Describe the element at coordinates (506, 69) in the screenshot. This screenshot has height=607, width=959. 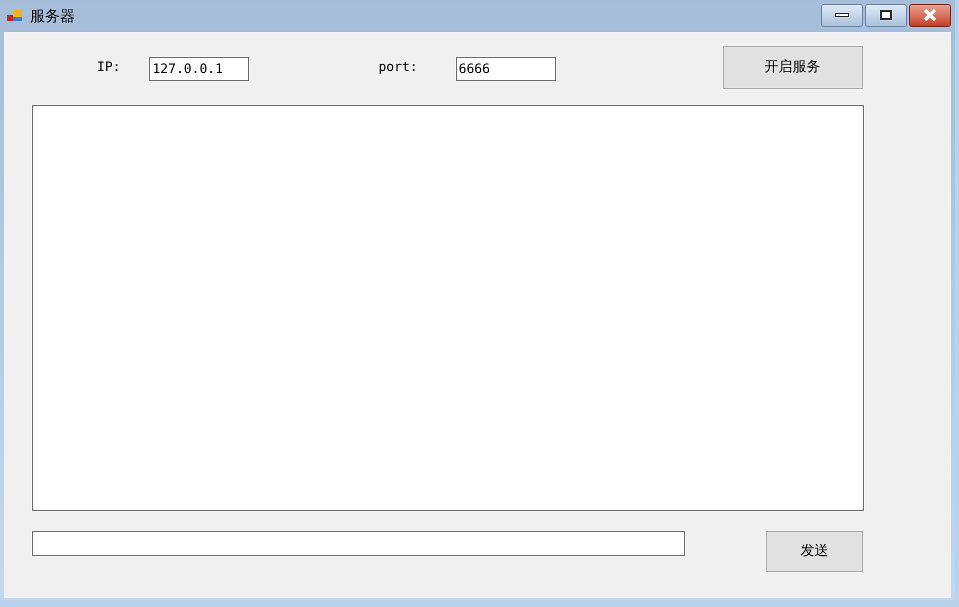
I see `port-field: 6666` at that location.